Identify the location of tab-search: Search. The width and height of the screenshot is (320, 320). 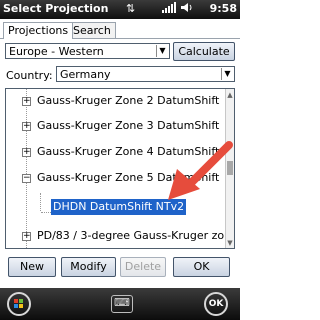
(92, 30).